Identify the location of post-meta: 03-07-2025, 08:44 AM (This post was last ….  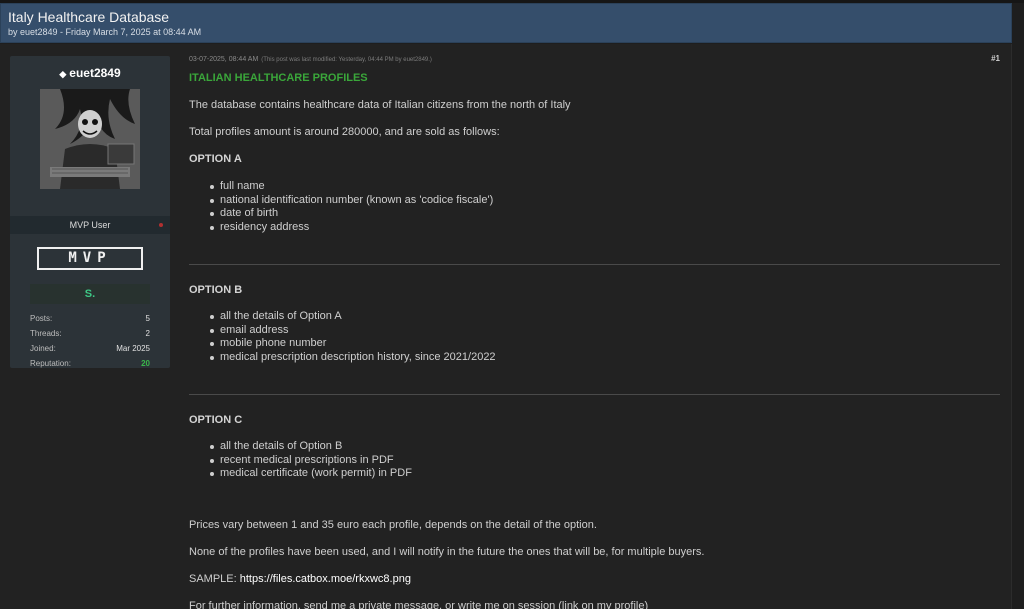
(594, 60).